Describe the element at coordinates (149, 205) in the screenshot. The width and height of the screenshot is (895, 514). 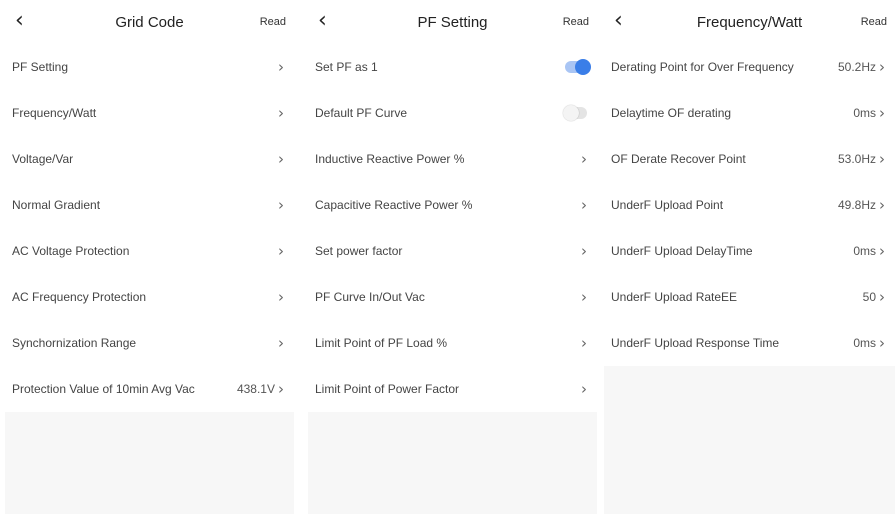
I see `menu-item-normal-gradient: Normal Gradient ›` at that location.